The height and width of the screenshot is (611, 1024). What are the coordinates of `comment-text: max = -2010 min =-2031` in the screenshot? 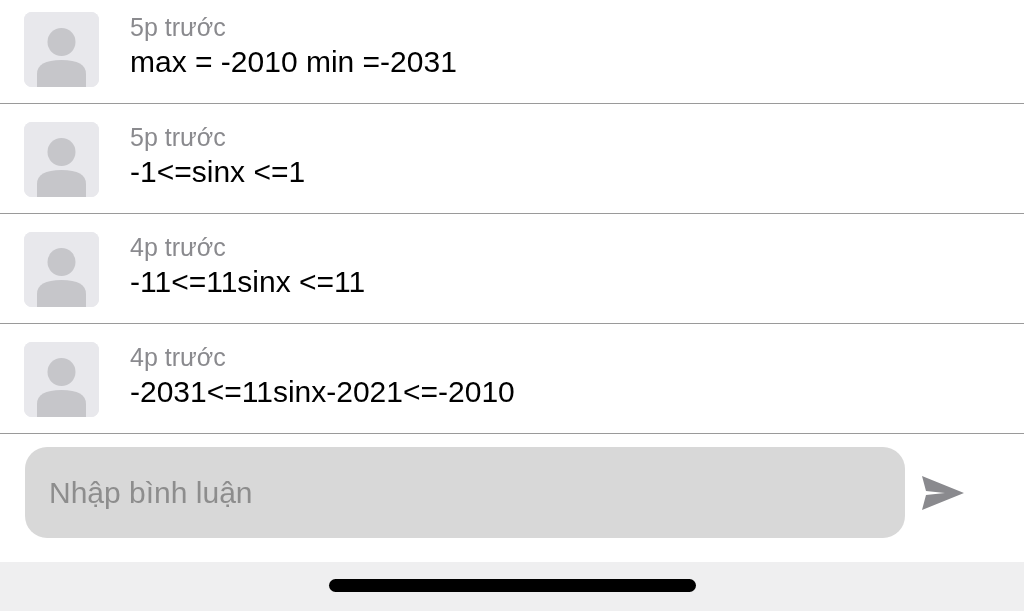 It's located at (293, 62).